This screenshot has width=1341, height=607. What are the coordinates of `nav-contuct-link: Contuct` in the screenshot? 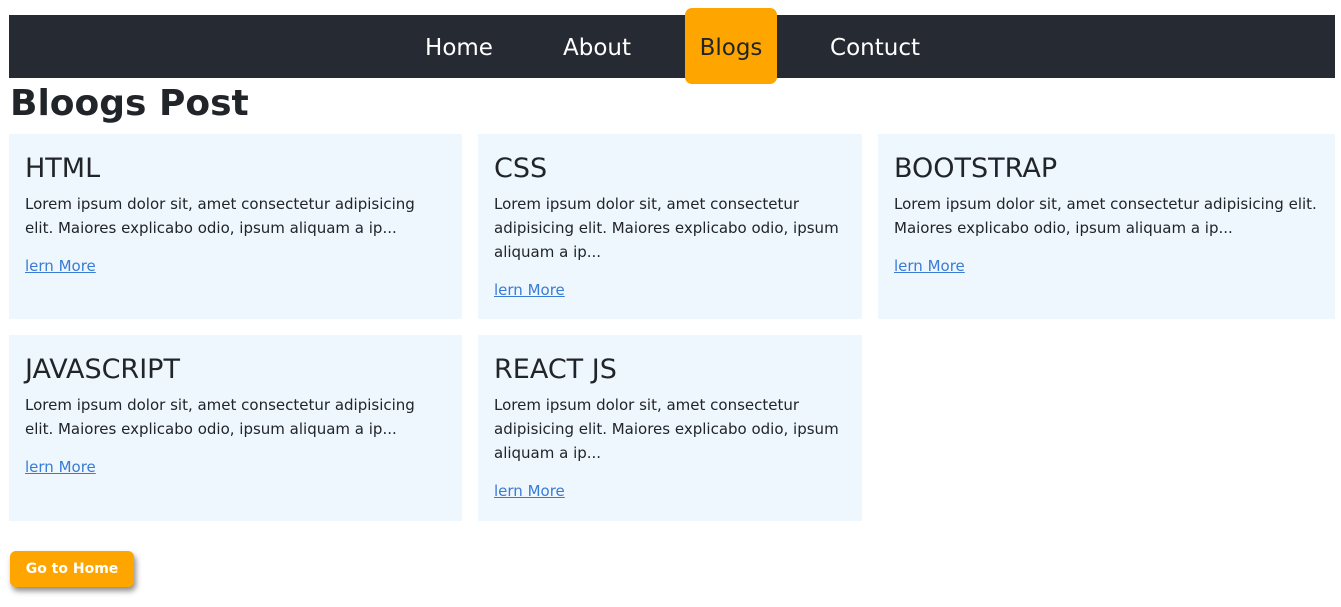 It's located at (875, 46).